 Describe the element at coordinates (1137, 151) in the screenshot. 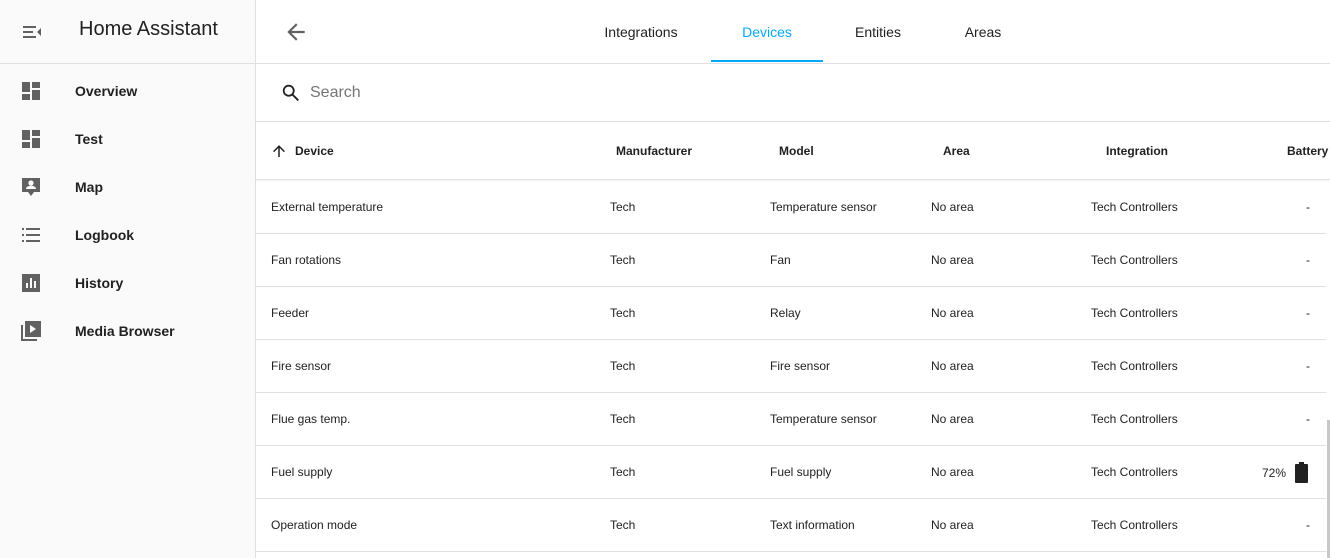

I see `column-header-integration: Integration` at that location.